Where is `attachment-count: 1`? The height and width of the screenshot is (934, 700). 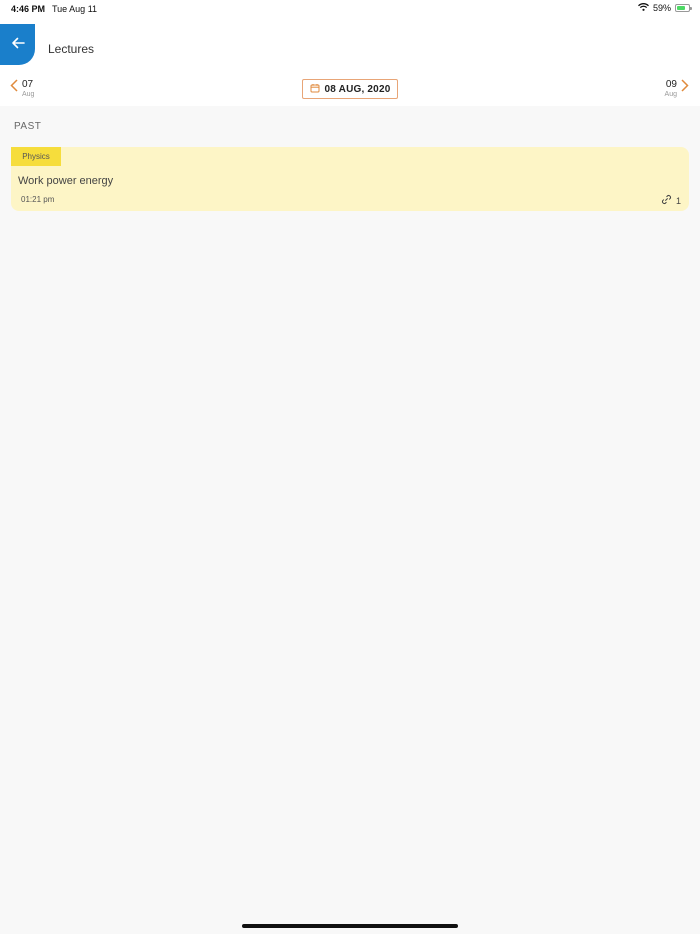 attachment-count: 1 is located at coordinates (678, 200).